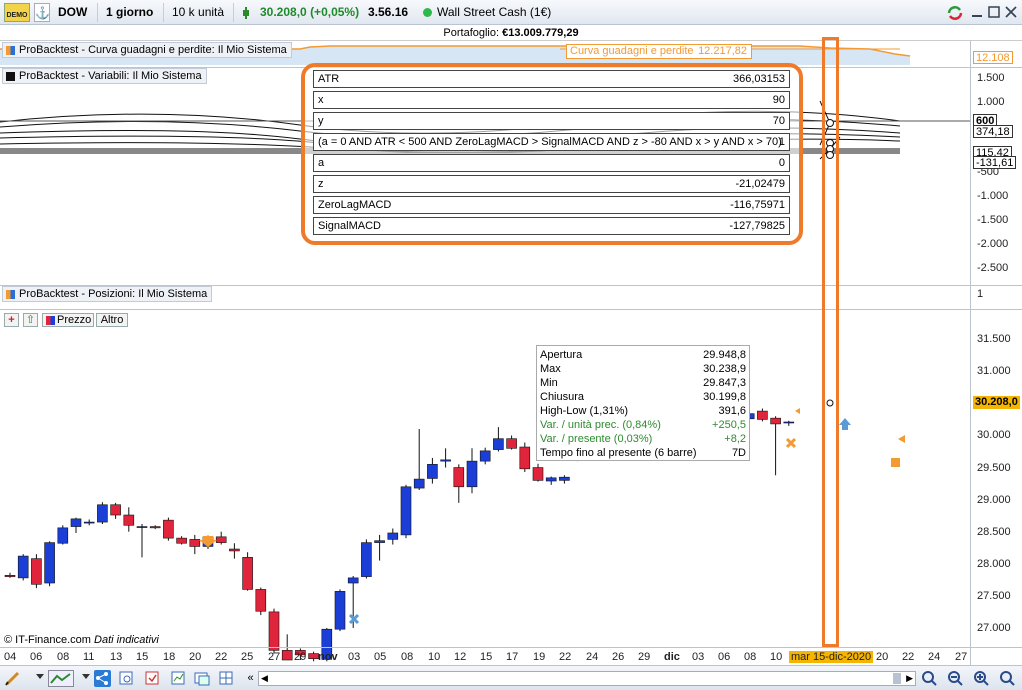 This screenshot has width=1022, height=690. Describe the element at coordinates (993, 57) in the screenshot. I see `equity-scale-tag: 12.108` at that location.